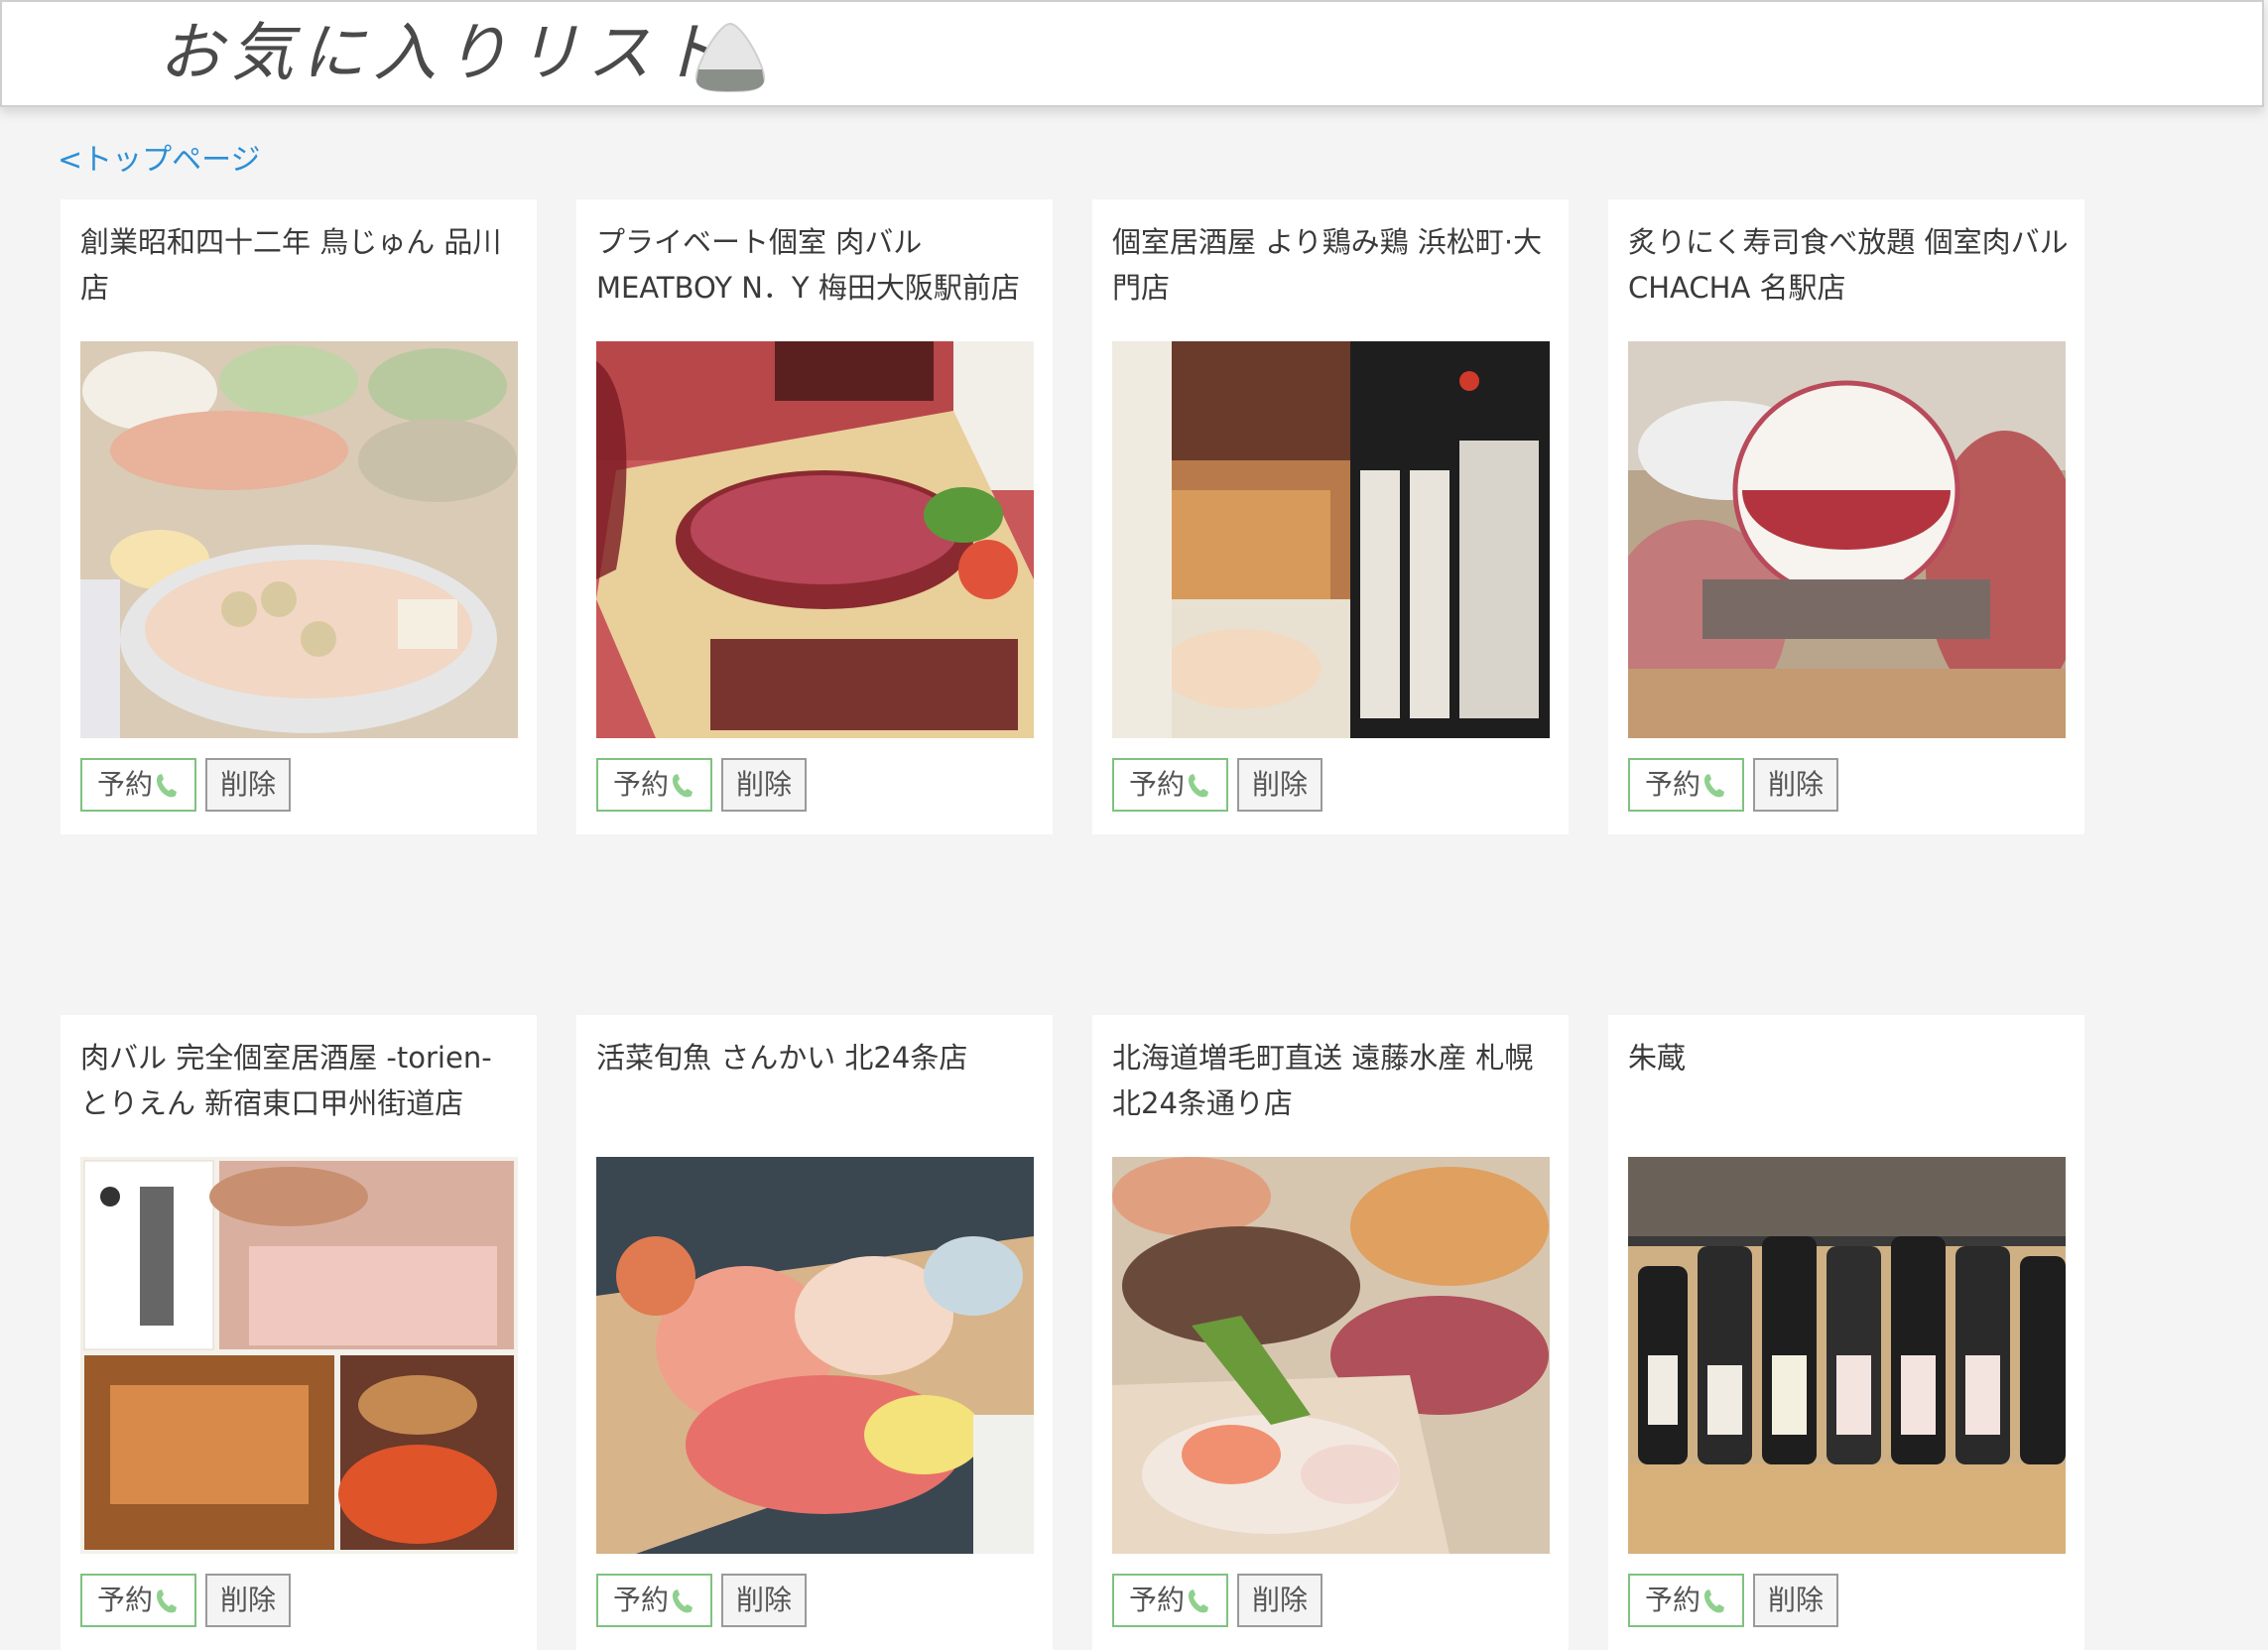  I want to click on restaurant-name: 活菜旬魚 さんかい 北24条店, so click(782, 1058).